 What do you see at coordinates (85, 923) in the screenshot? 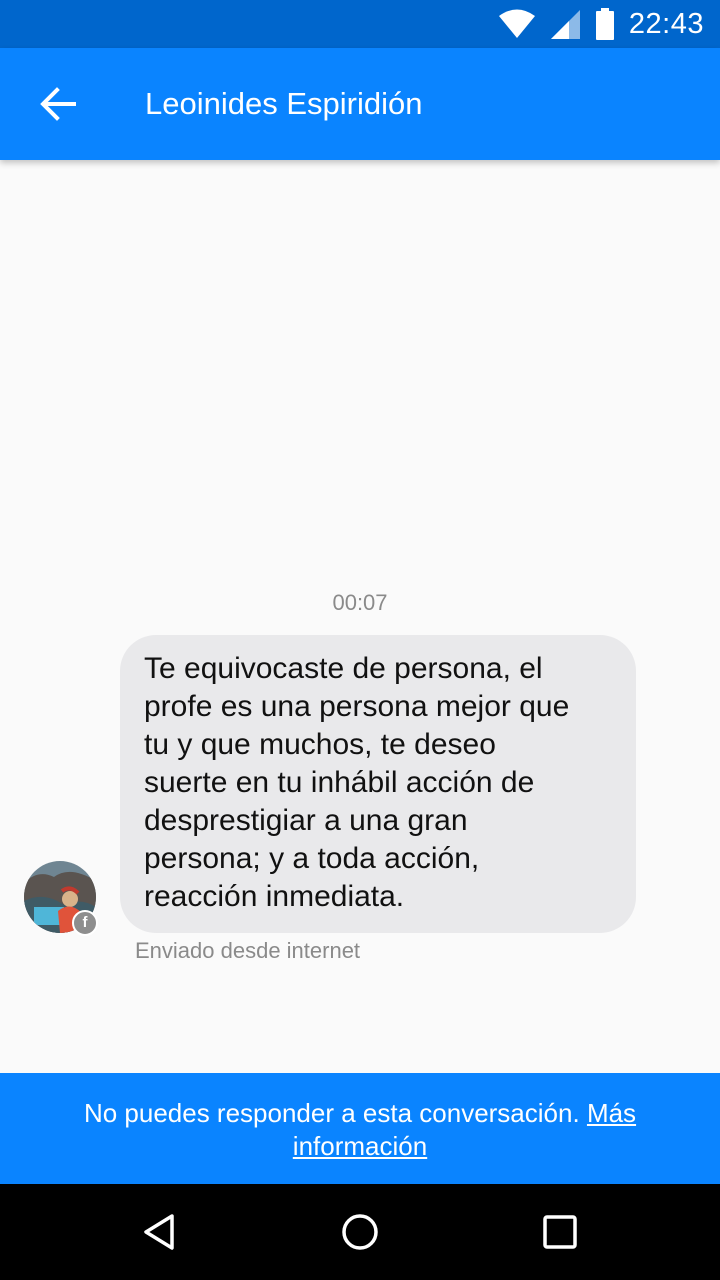
I see `facebook-icon: f` at bounding box center [85, 923].